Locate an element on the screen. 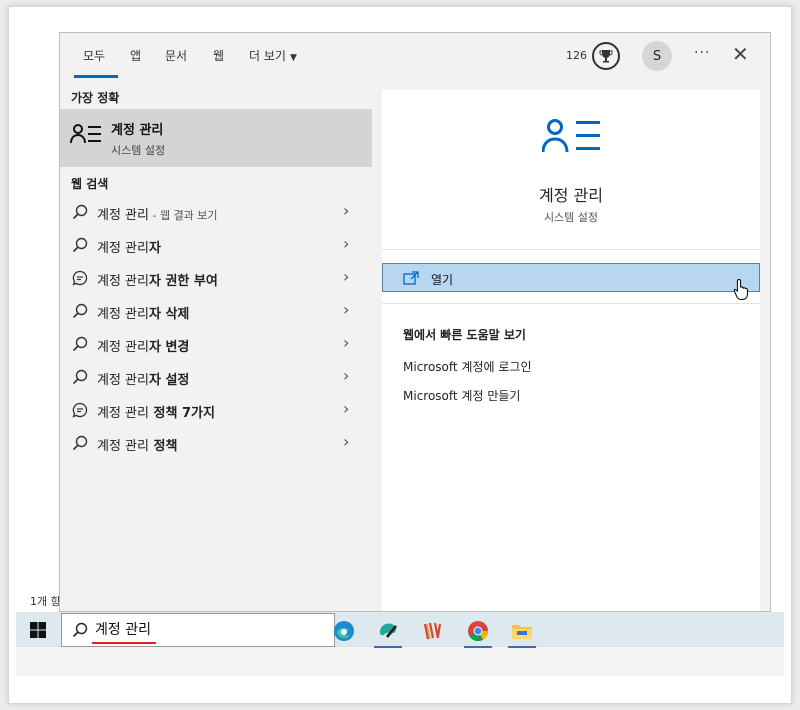 The image size is (800, 710). filter-tab-bar: 모두 앱 문서 웹 더 보기 ▼ 126 S ··· ✕ is located at coordinates (415, 57).